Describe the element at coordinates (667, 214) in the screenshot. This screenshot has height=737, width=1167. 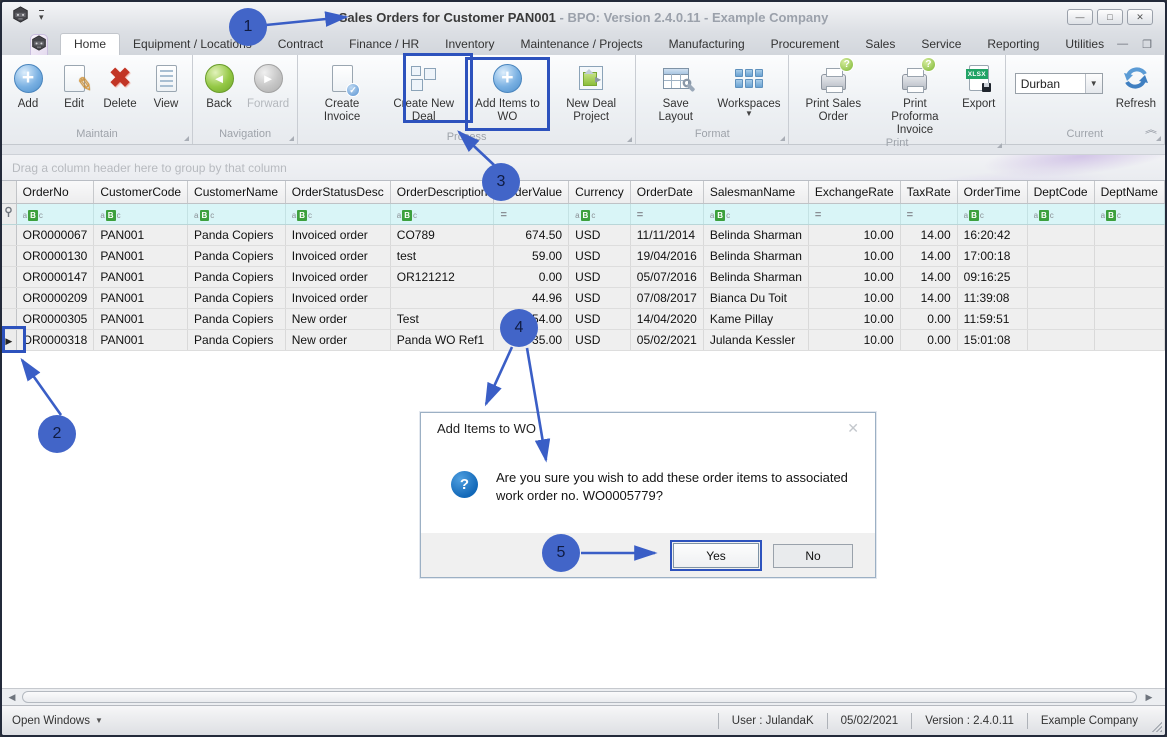
I see `filter-cell-orderdate: =` at that location.